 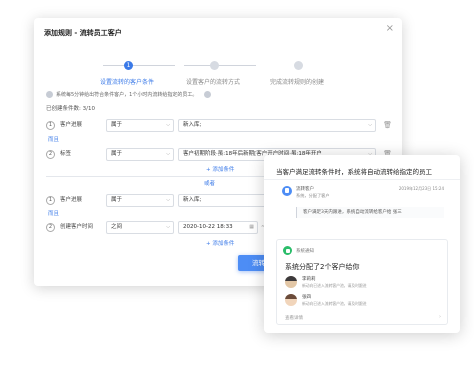 What do you see at coordinates (309, 279) in the screenshot?
I see `customer-name: 李莉莉` at bounding box center [309, 279].